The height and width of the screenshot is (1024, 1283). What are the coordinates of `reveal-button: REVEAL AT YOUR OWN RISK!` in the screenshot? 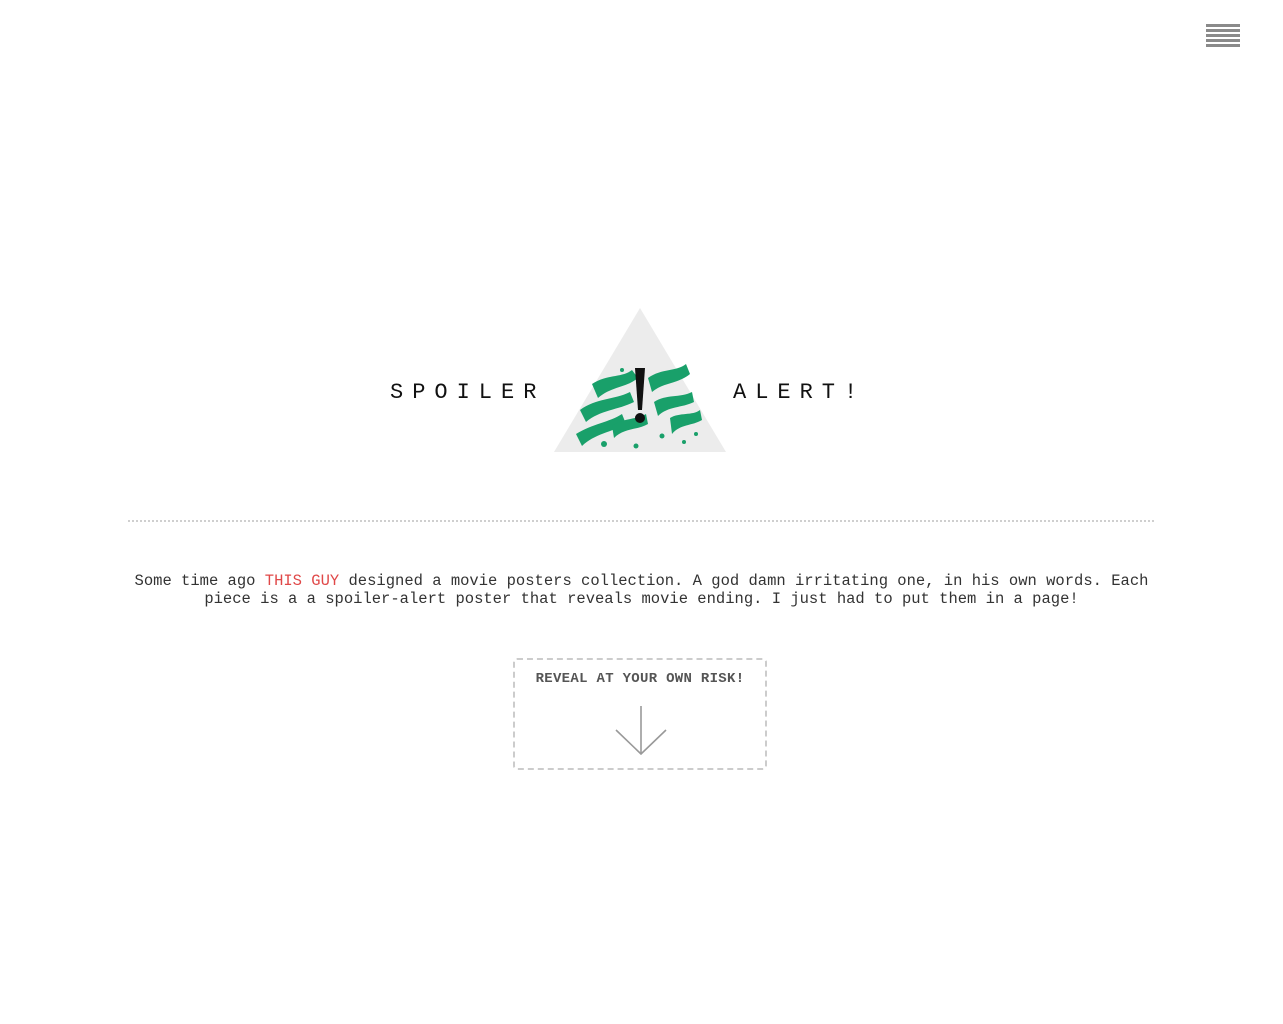 It's located at (640, 714).